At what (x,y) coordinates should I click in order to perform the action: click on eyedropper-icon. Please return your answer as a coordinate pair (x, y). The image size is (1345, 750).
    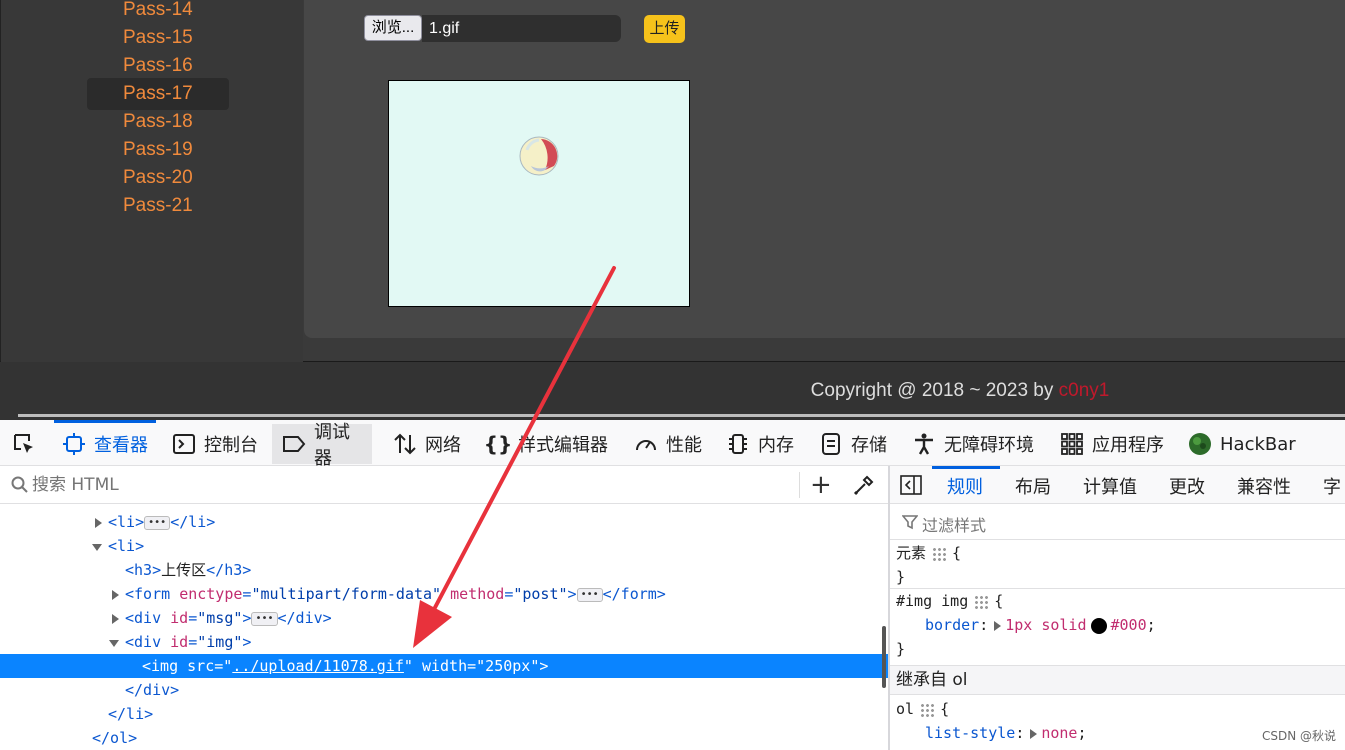
    Looking at the image, I should click on (864, 485).